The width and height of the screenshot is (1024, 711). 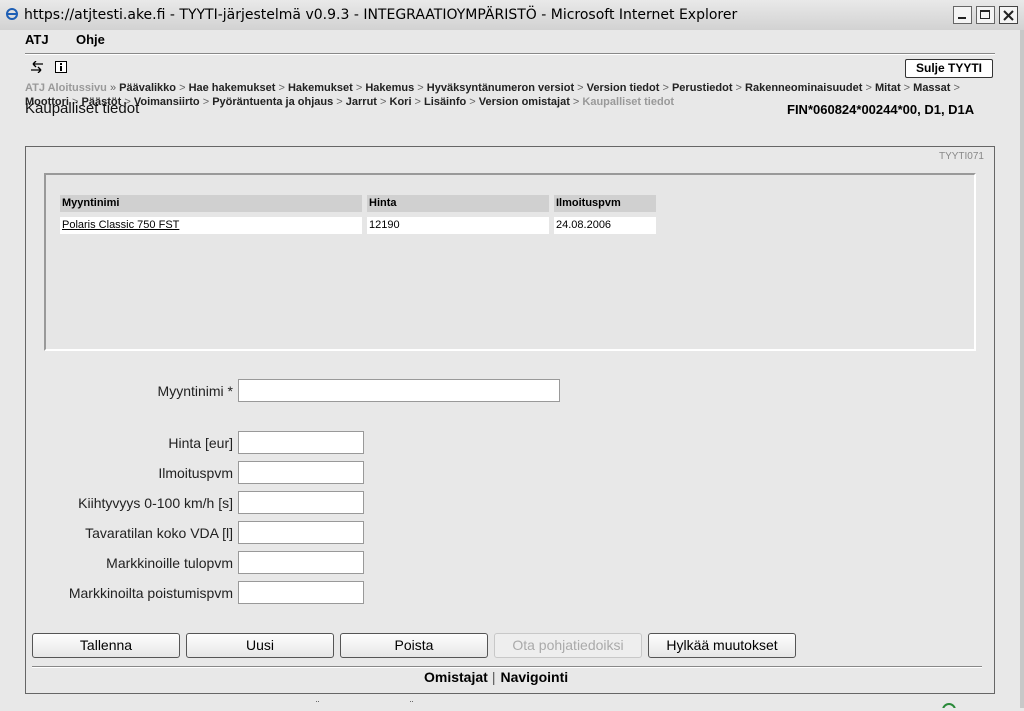 What do you see at coordinates (510, 41) in the screenshot?
I see `menu-bar: ATJ Ohje` at bounding box center [510, 41].